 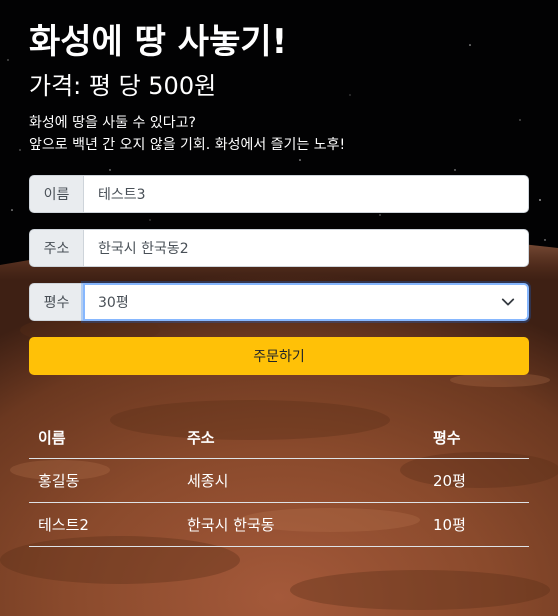 I want to click on cell-size: 10평, so click(x=449, y=525).